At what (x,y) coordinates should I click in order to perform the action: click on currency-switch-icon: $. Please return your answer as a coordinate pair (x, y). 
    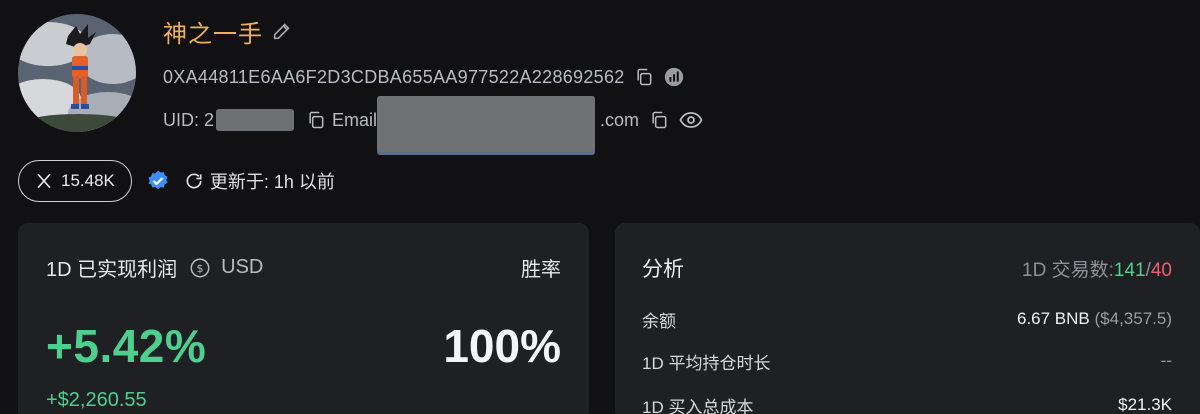
    Looking at the image, I should click on (200, 268).